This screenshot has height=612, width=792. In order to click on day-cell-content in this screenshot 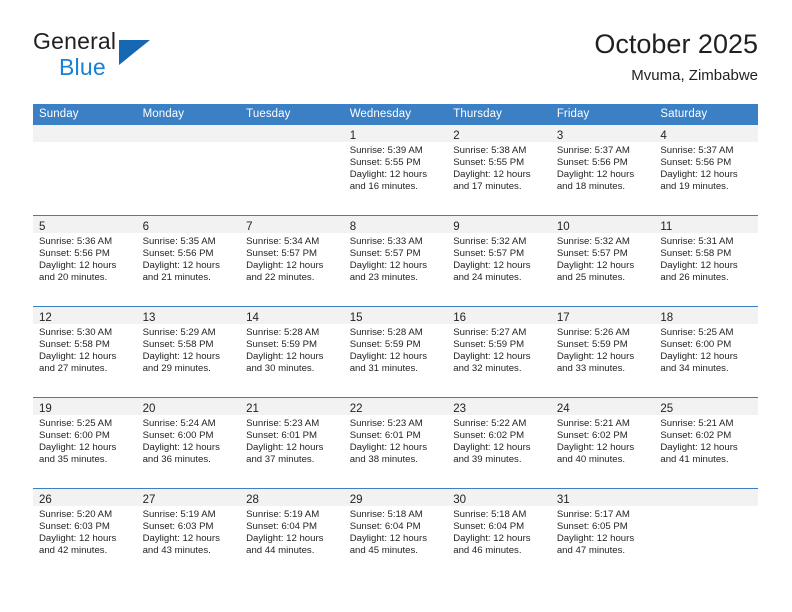, I will do `click(85, 170)`.